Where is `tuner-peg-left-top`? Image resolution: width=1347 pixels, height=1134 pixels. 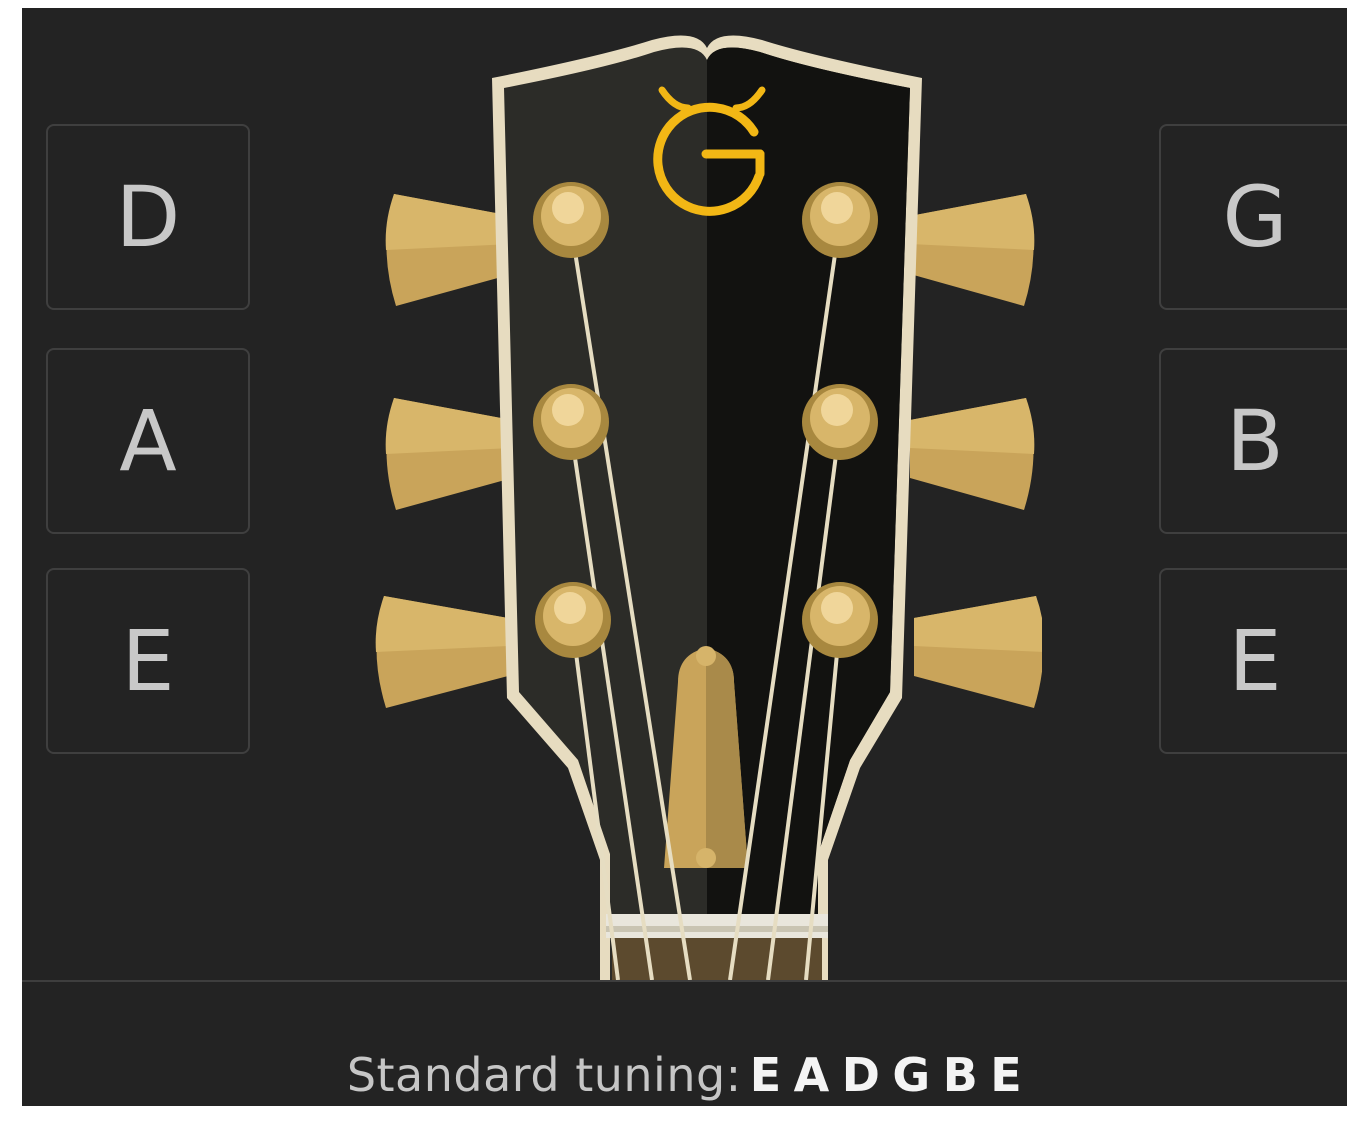 tuner-peg-left-top is located at coordinates (571, 220).